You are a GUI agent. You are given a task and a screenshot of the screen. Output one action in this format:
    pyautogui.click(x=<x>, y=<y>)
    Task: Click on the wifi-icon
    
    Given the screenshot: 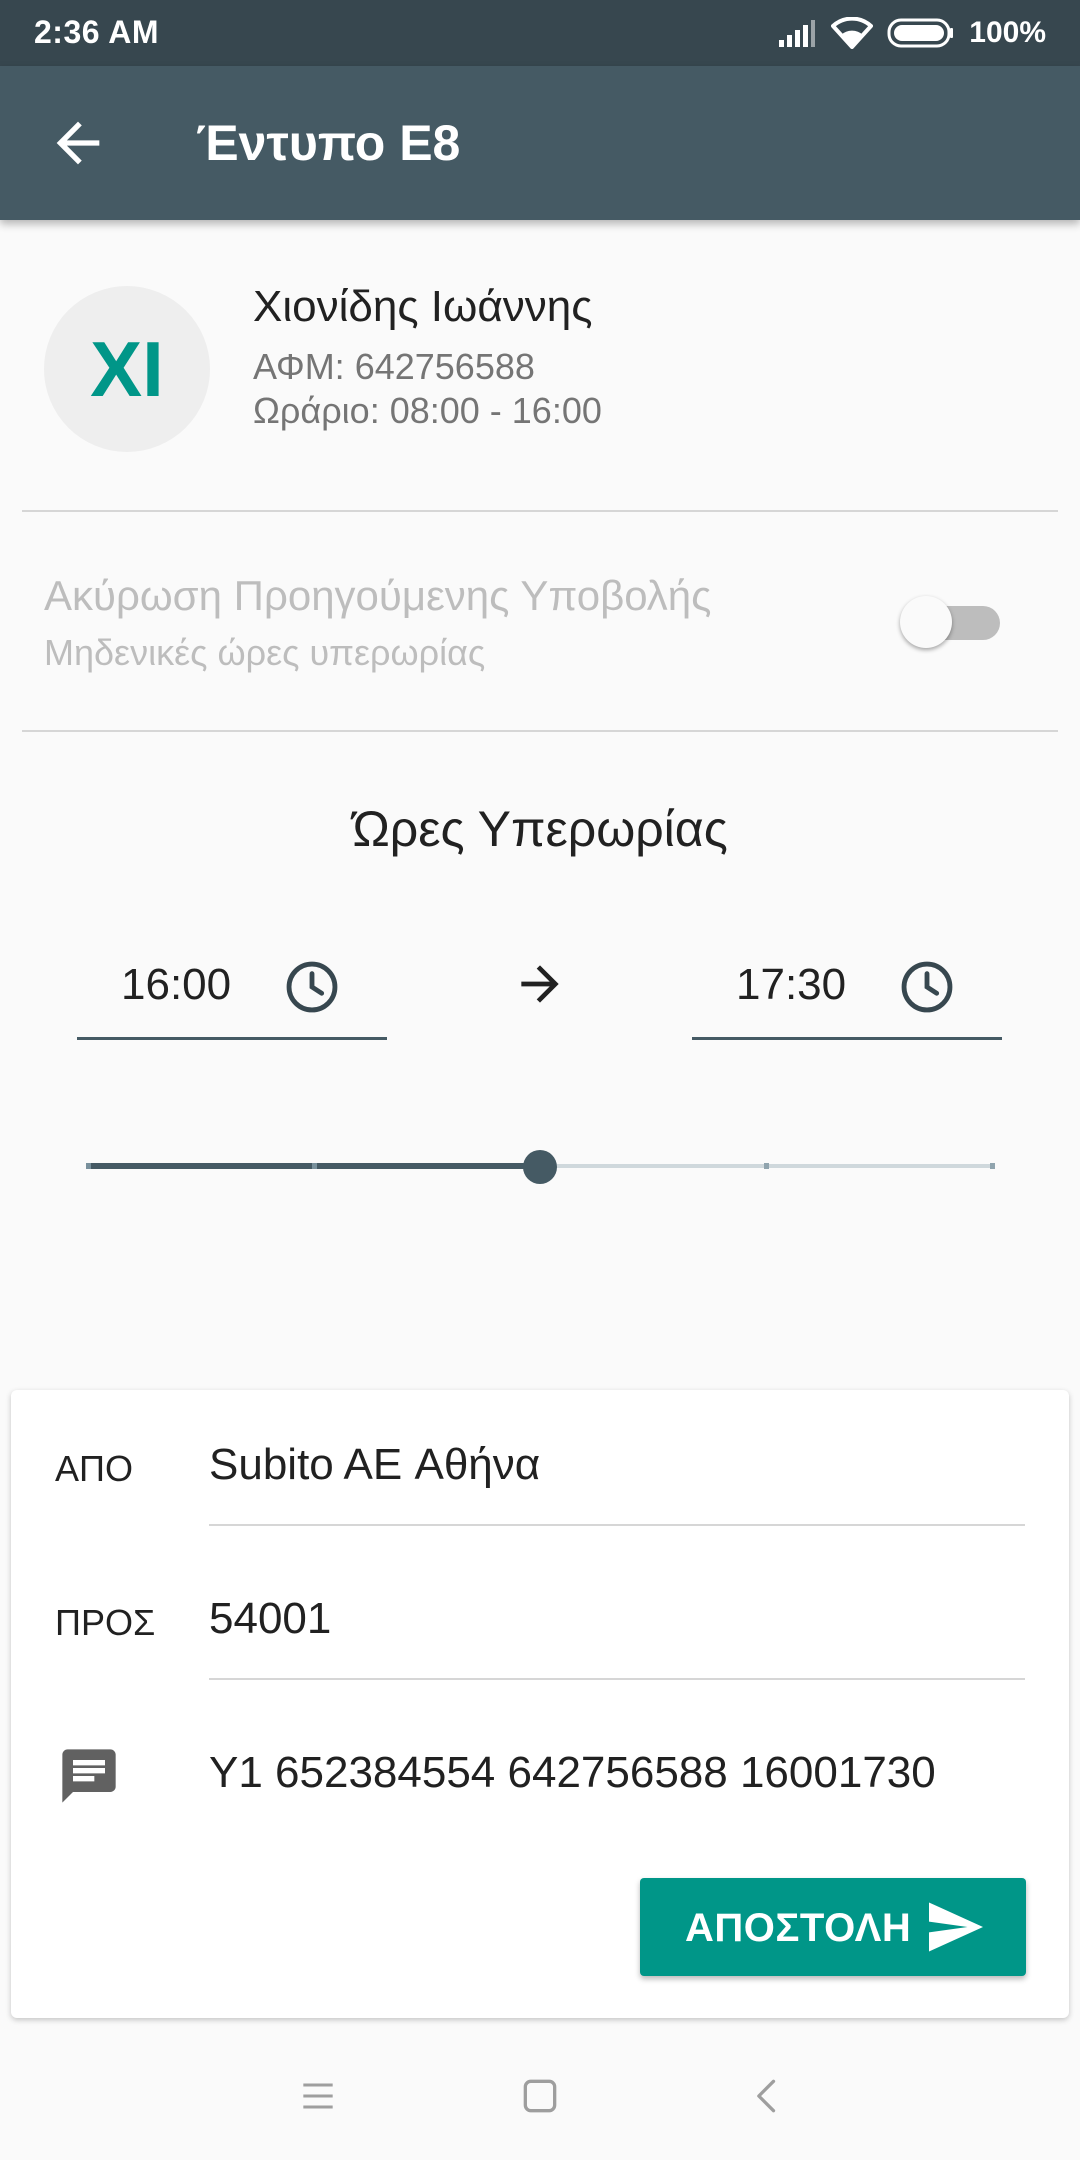 What is the action you would take?
    pyautogui.click(x=852, y=33)
    